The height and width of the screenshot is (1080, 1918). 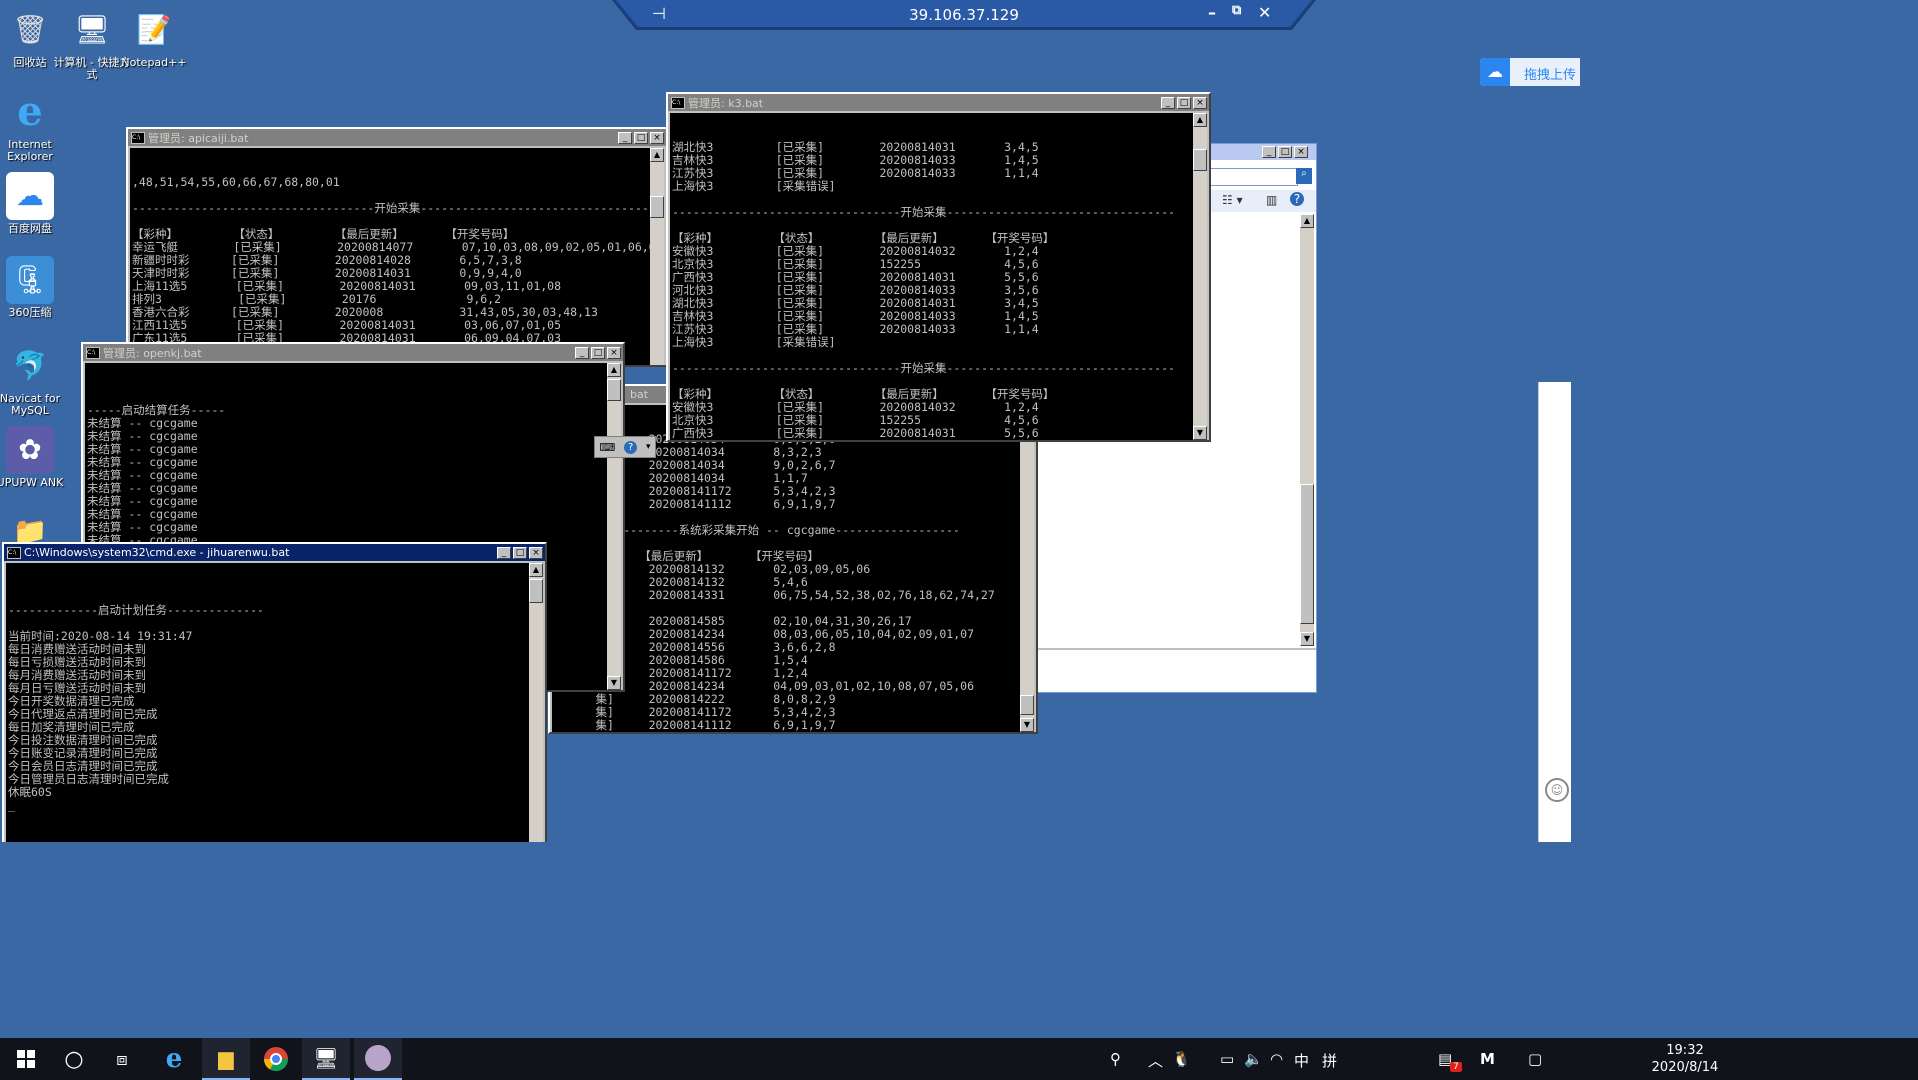 What do you see at coordinates (30, 365) in the screenshot?
I see `navicat-icon: 🐬` at bounding box center [30, 365].